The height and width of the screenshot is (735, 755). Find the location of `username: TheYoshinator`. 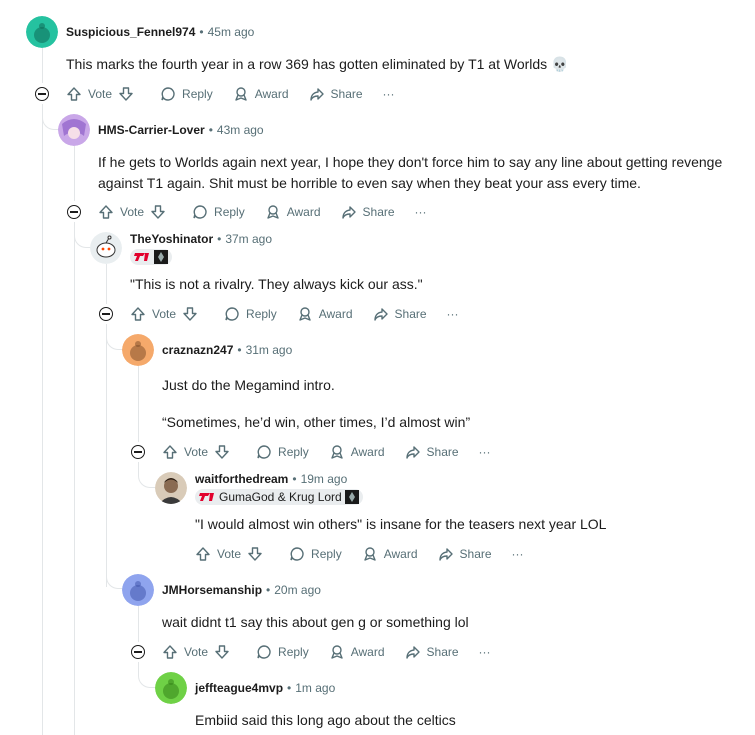

username: TheYoshinator is located at coordinates (171, 239).